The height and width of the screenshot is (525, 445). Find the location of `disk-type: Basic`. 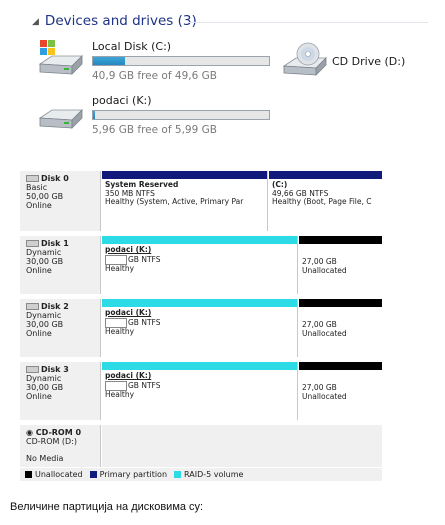

disk-type: Basic is located at coordinates (37, 187).